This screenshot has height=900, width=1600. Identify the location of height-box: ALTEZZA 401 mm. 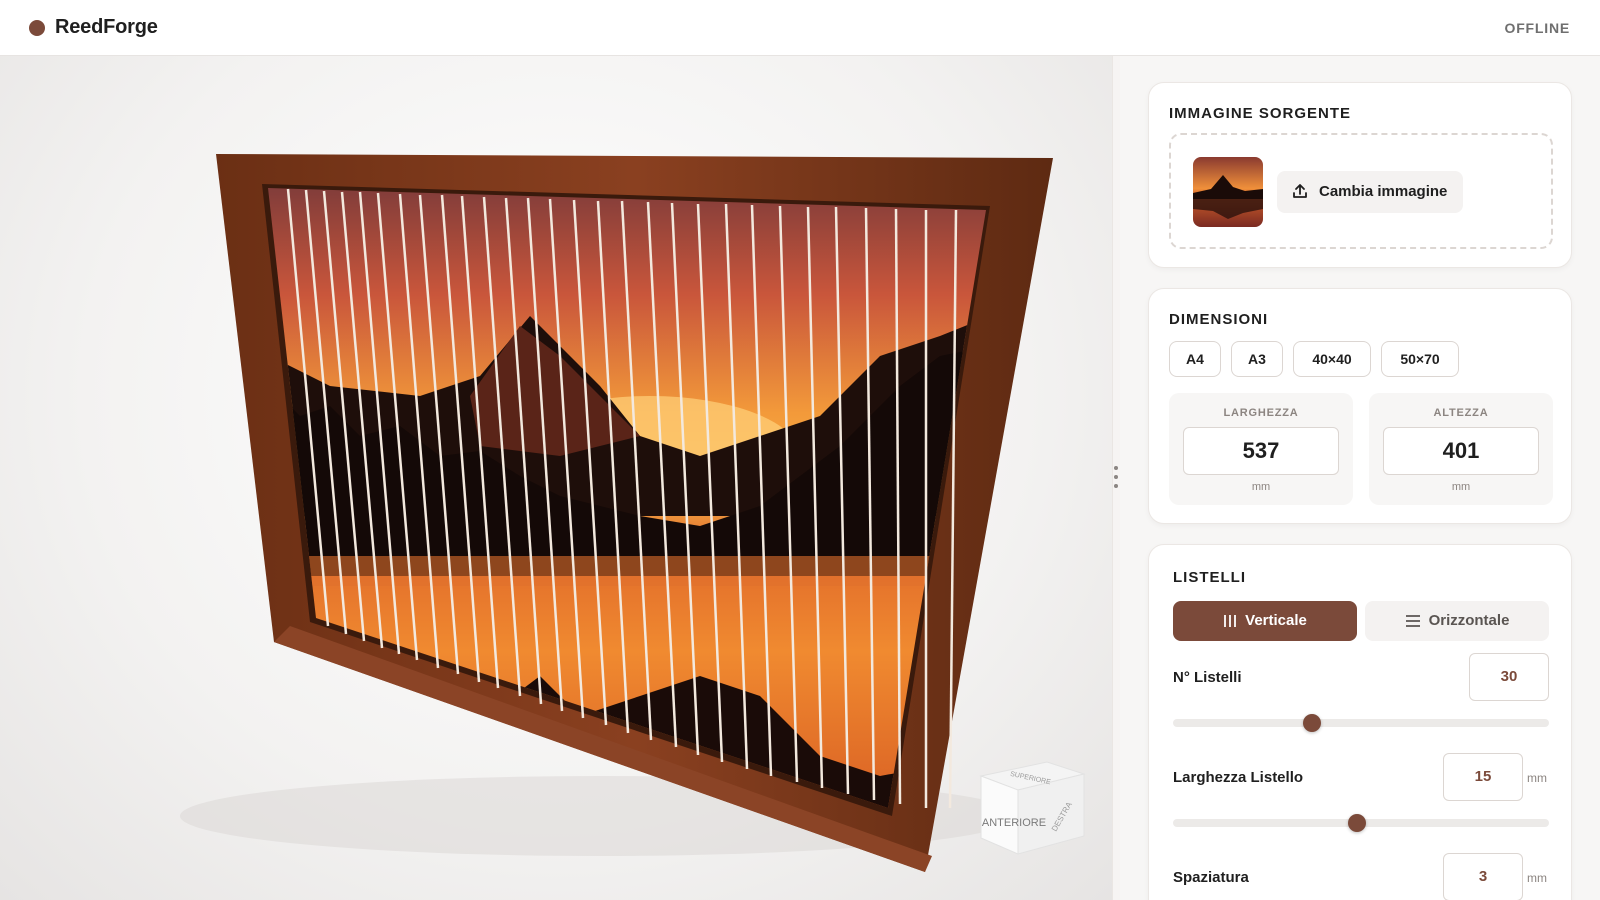
(1461, 449).